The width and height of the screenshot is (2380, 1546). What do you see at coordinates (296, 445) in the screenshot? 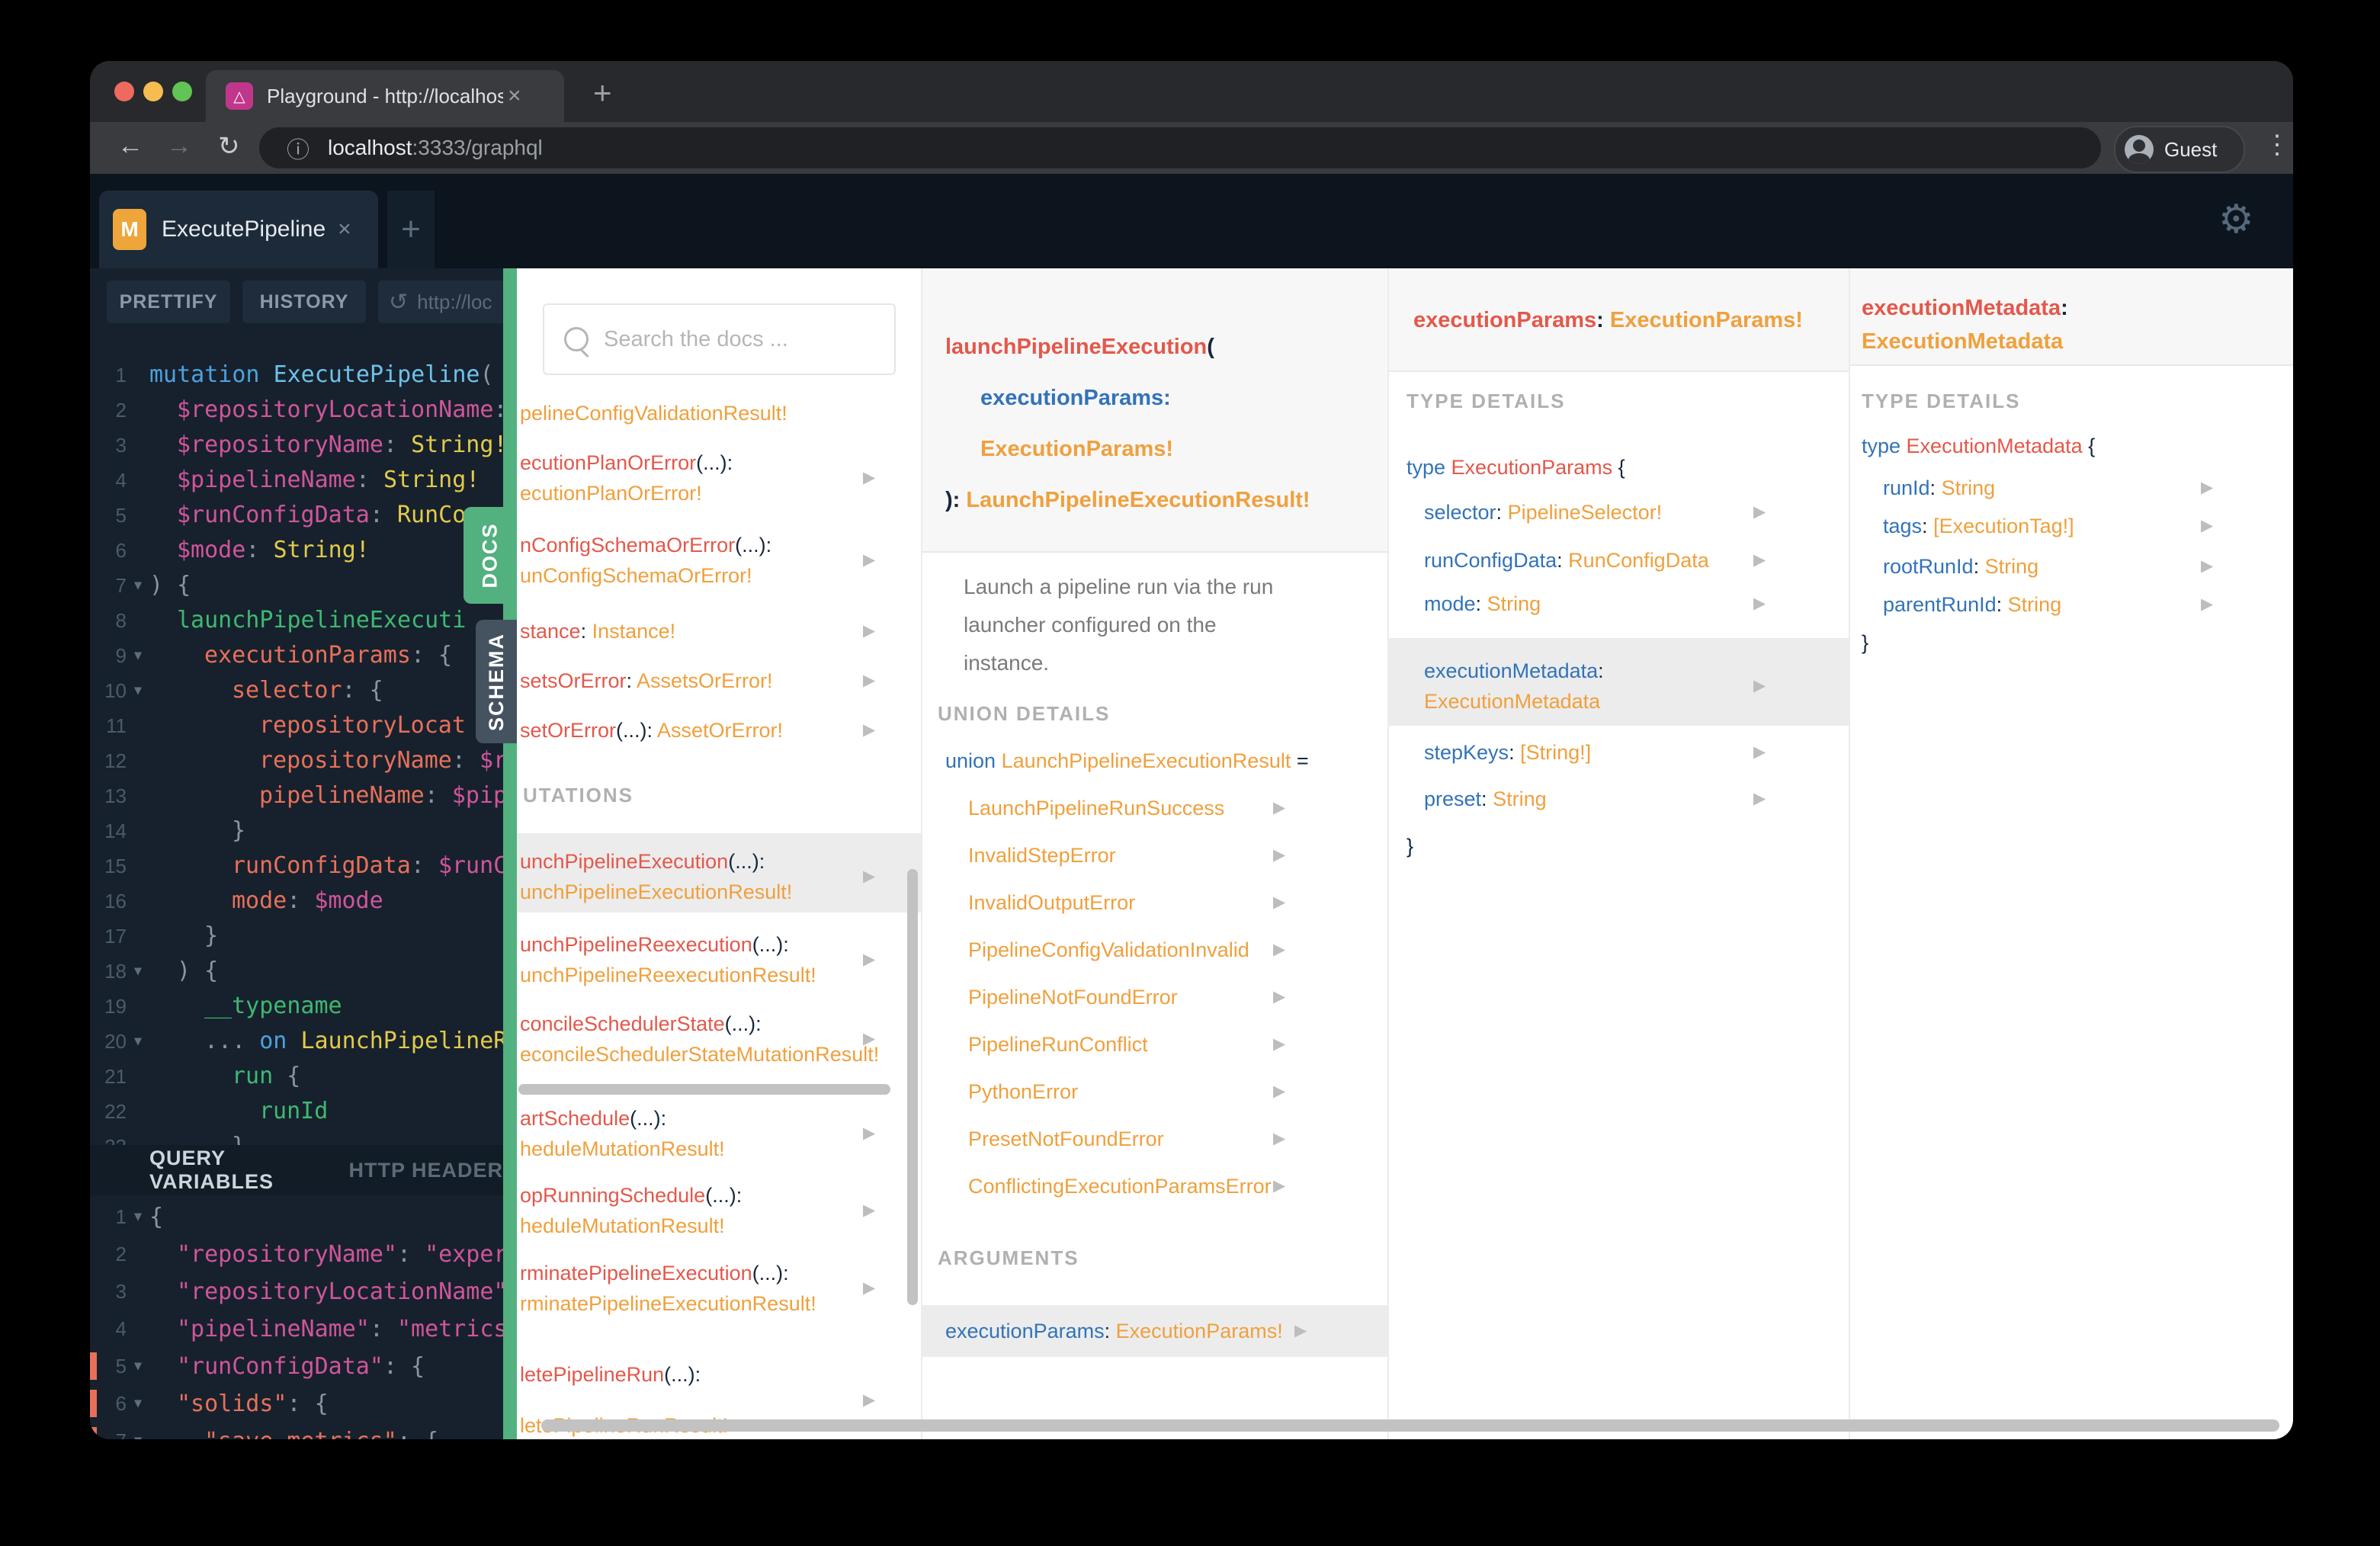
I see `code-line: 3 $repositoryName: String!` at bounding box center [296, 445].